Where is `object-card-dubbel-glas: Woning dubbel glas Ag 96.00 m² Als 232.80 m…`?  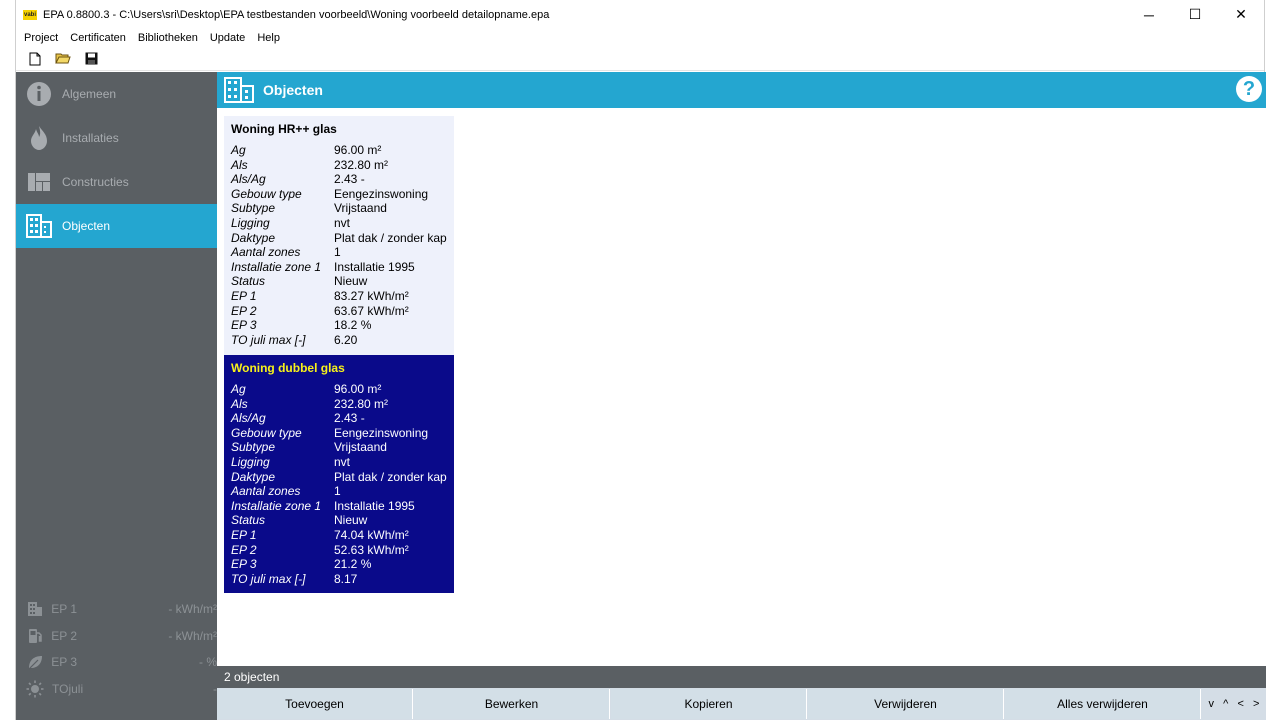 object-card-dubbel-glas: Woning dubbel glas Ag 96.00 m² Als 232.80 m… is located at coordinates (339, 474).